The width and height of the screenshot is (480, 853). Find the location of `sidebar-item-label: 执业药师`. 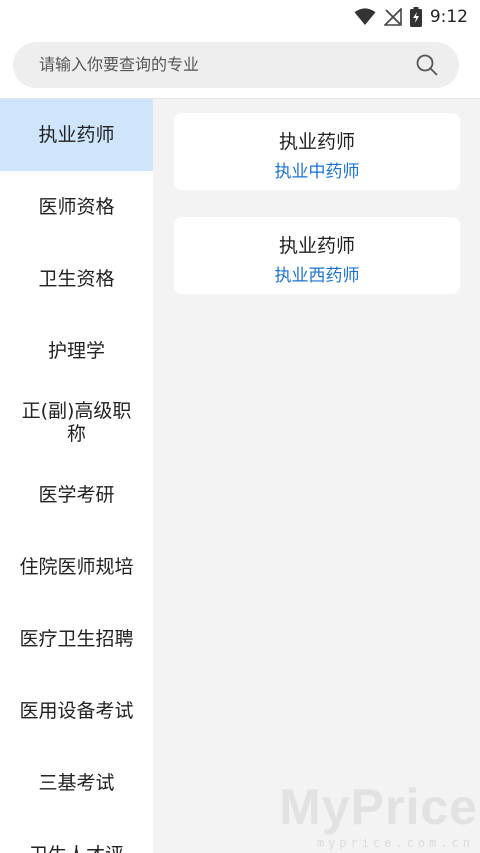

sidebar-item-label: 执业药师 is located at coordinates (76, 134).